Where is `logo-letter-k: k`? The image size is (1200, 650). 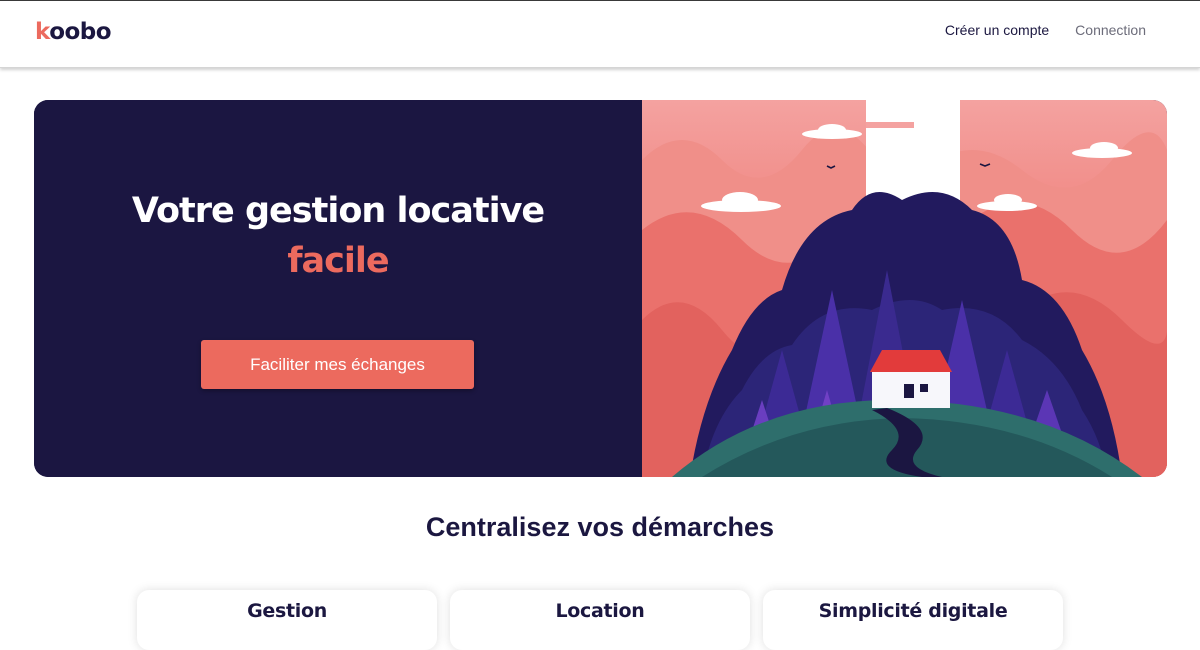
logo-letter-k: k is located at coordinates (42, 32).